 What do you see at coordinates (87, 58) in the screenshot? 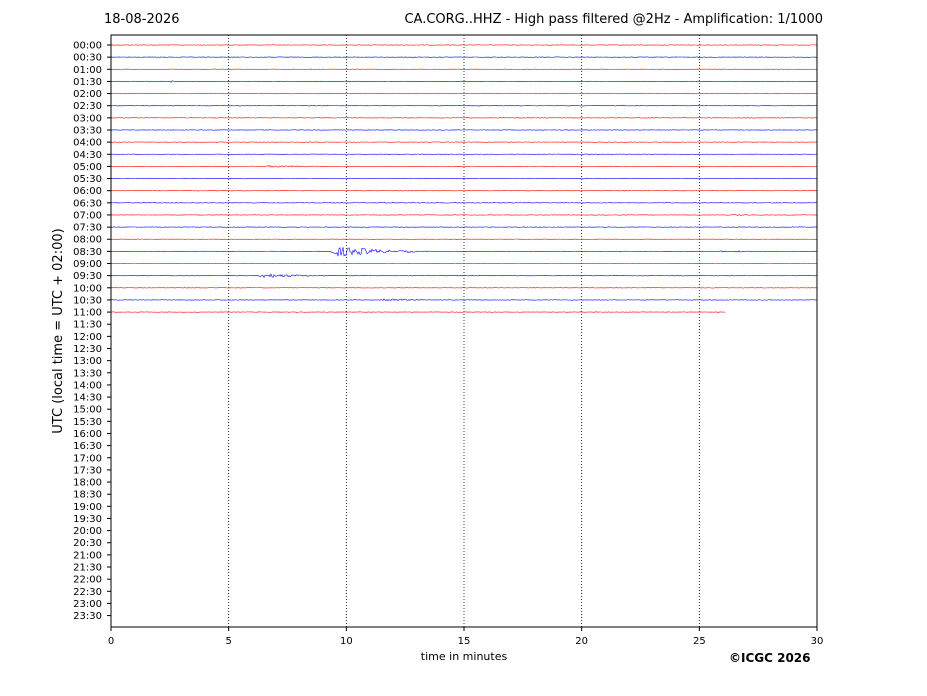
I see `y-tick-label: 00:30` at bounding box center [87, 58].